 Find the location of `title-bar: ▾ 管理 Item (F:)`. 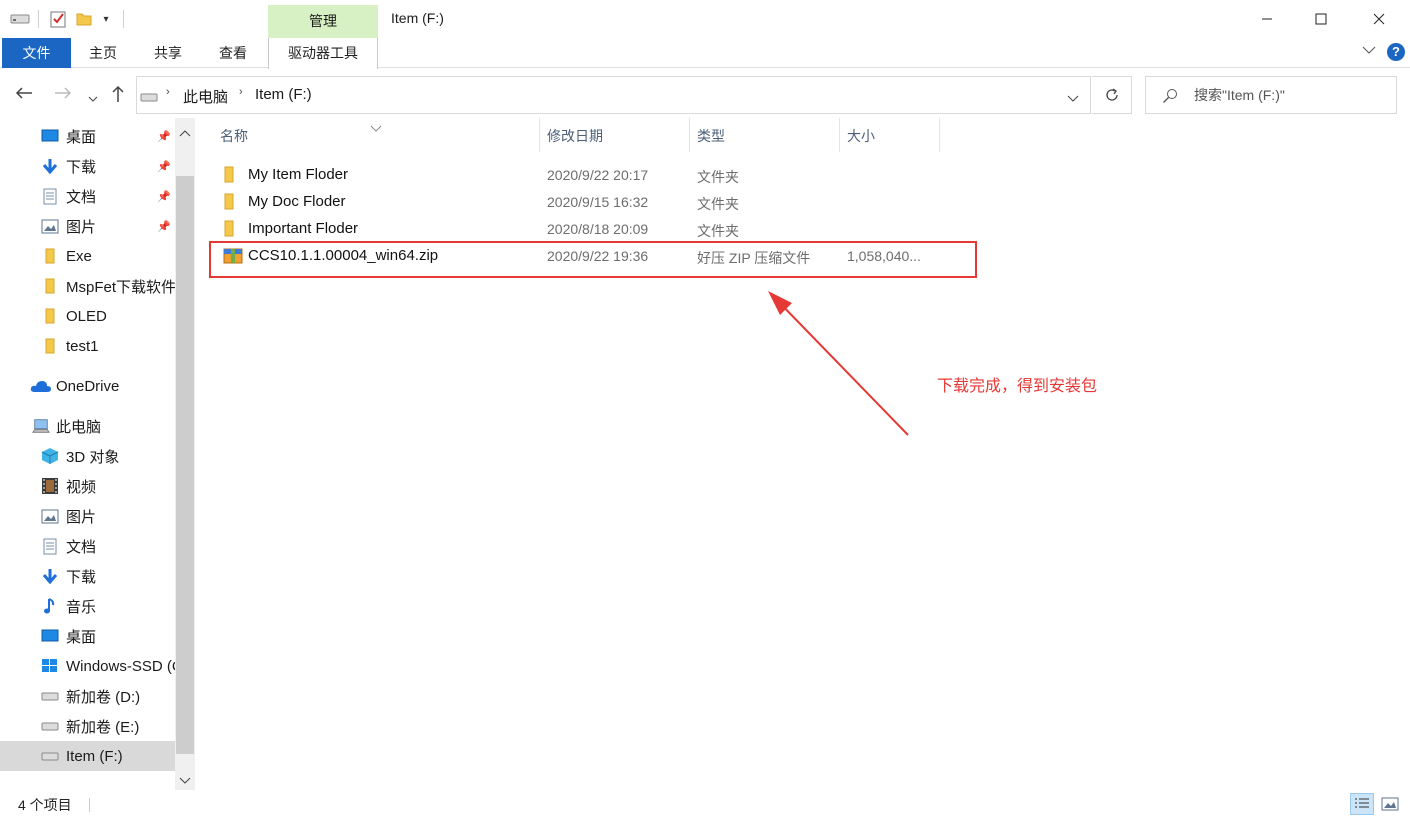

title-bar: ▾ 管理 Item (F:) is located at coordinates (705, 19).